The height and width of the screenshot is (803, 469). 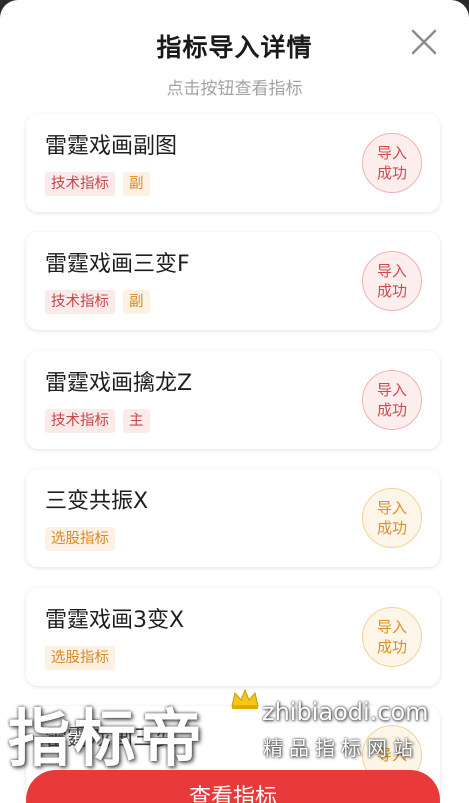 What do you see at coordinates (136, 421) in the screenshot?
I see `chart-position-tag: 主` at bounding box center [136, 421].